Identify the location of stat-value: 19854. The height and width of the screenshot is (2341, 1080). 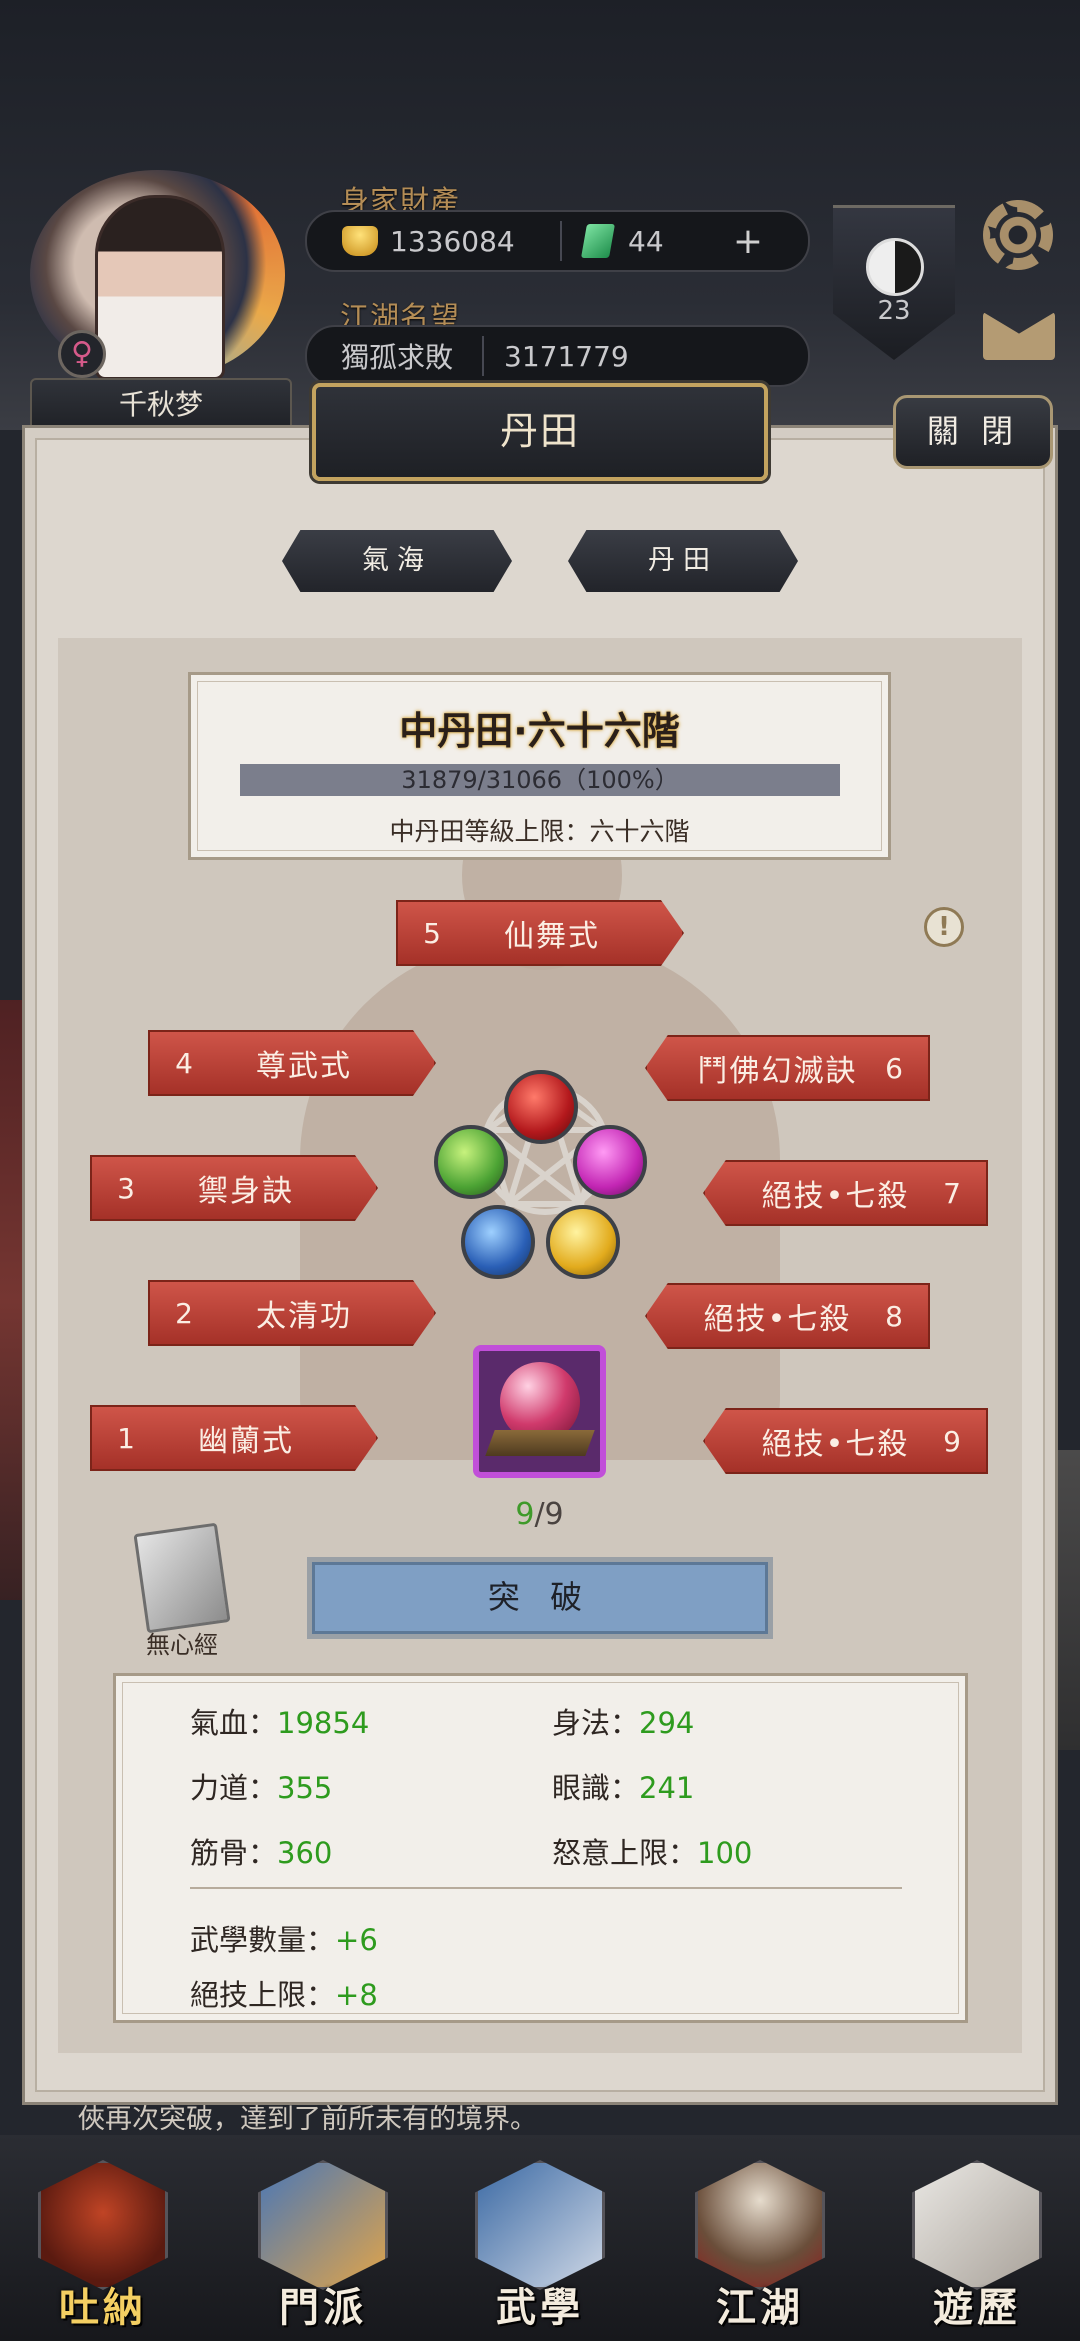
(323, 1723).